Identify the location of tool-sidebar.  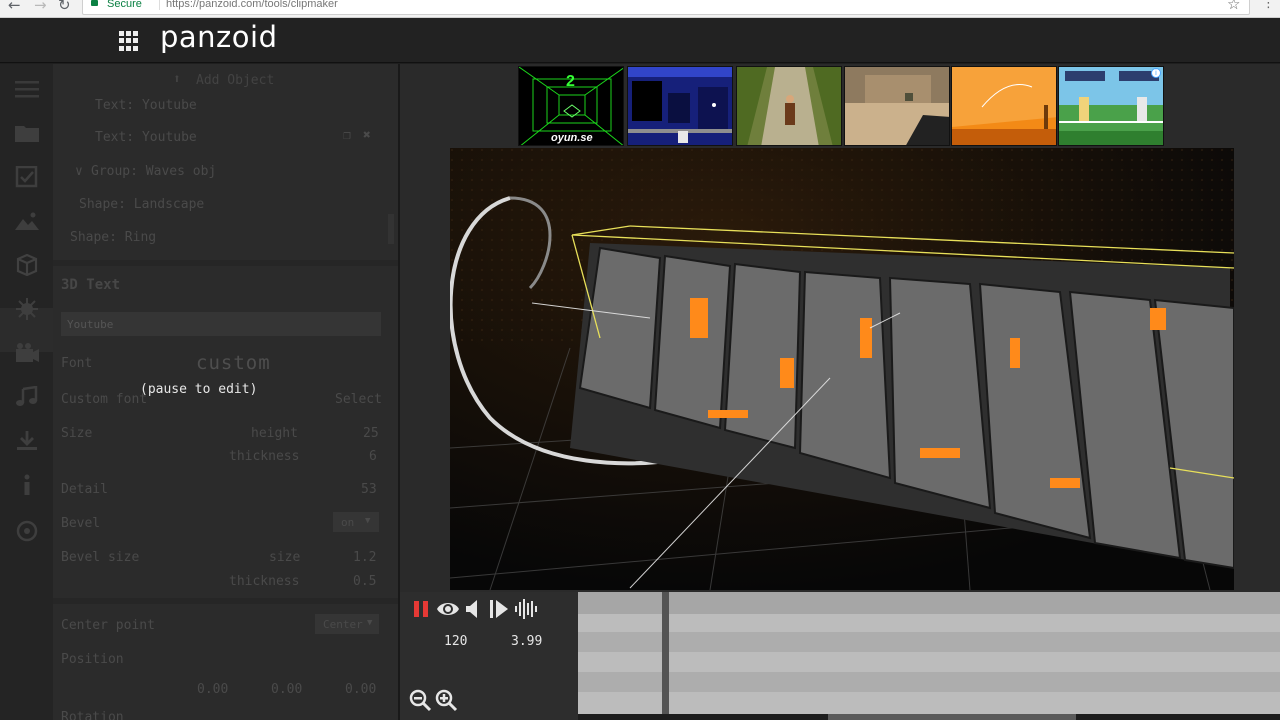
(26, 392).